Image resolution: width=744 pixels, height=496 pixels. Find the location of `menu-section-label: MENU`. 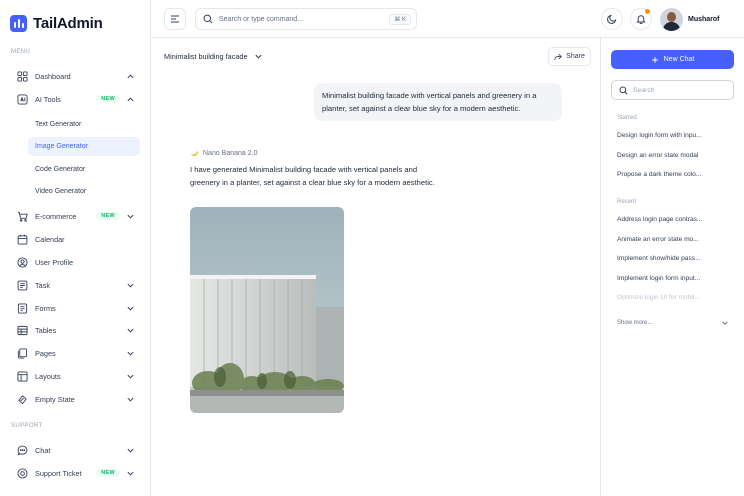

menu-section-label: MENU is located at coordinates (21, 52).